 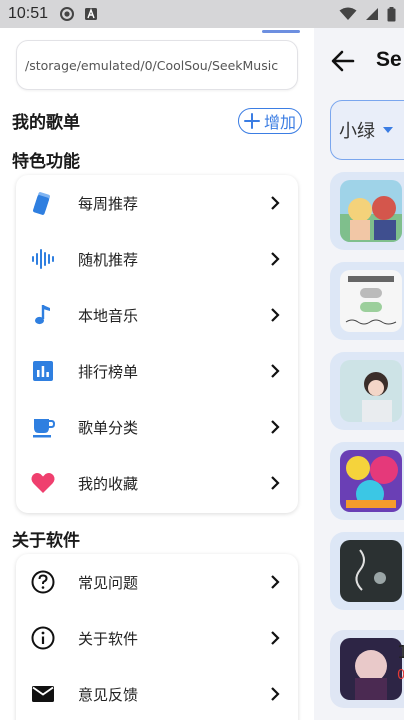 What do you see at coordinates (391, 13) in the screenshot?
I see `battery-icon` at bounding box center [391, 13].